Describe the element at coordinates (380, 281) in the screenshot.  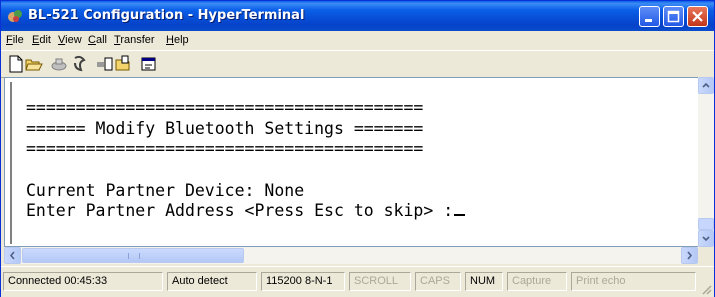
I see `status-scroll: SCROLL` at that location.